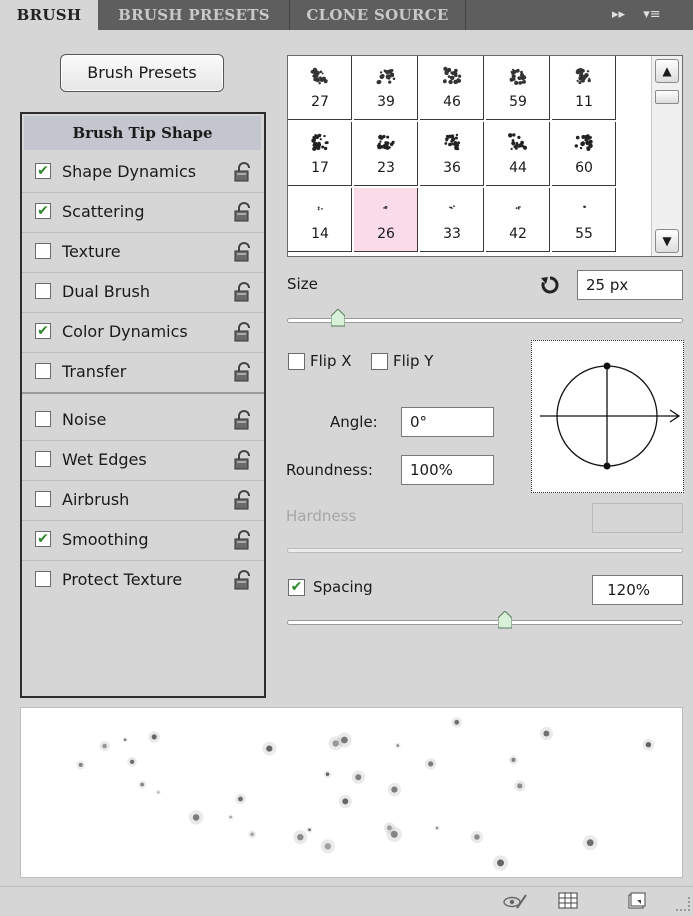 This screenshot has width=693, height=916. Describe the element at coordinates (142, 73) in the screenshot. I see `brush-presets-button: Brush Presets` at that location.